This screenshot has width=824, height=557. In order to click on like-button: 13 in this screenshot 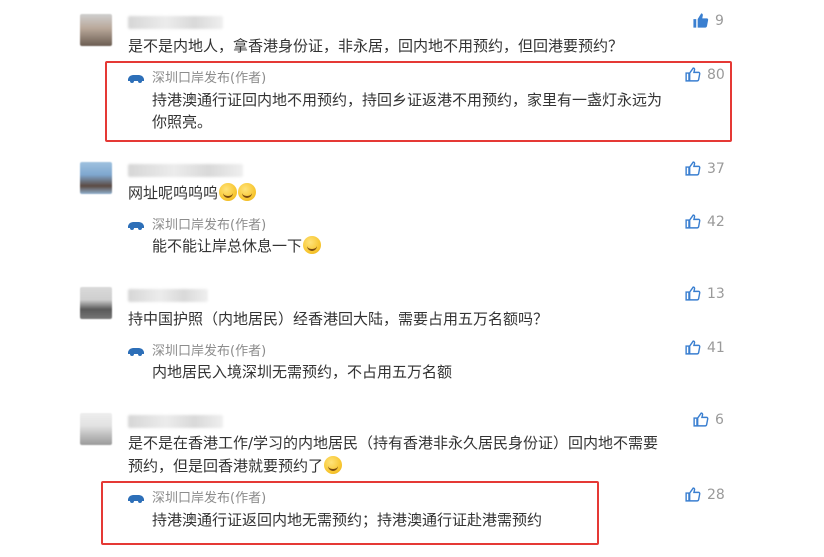, I will do `click(704, 293)`.